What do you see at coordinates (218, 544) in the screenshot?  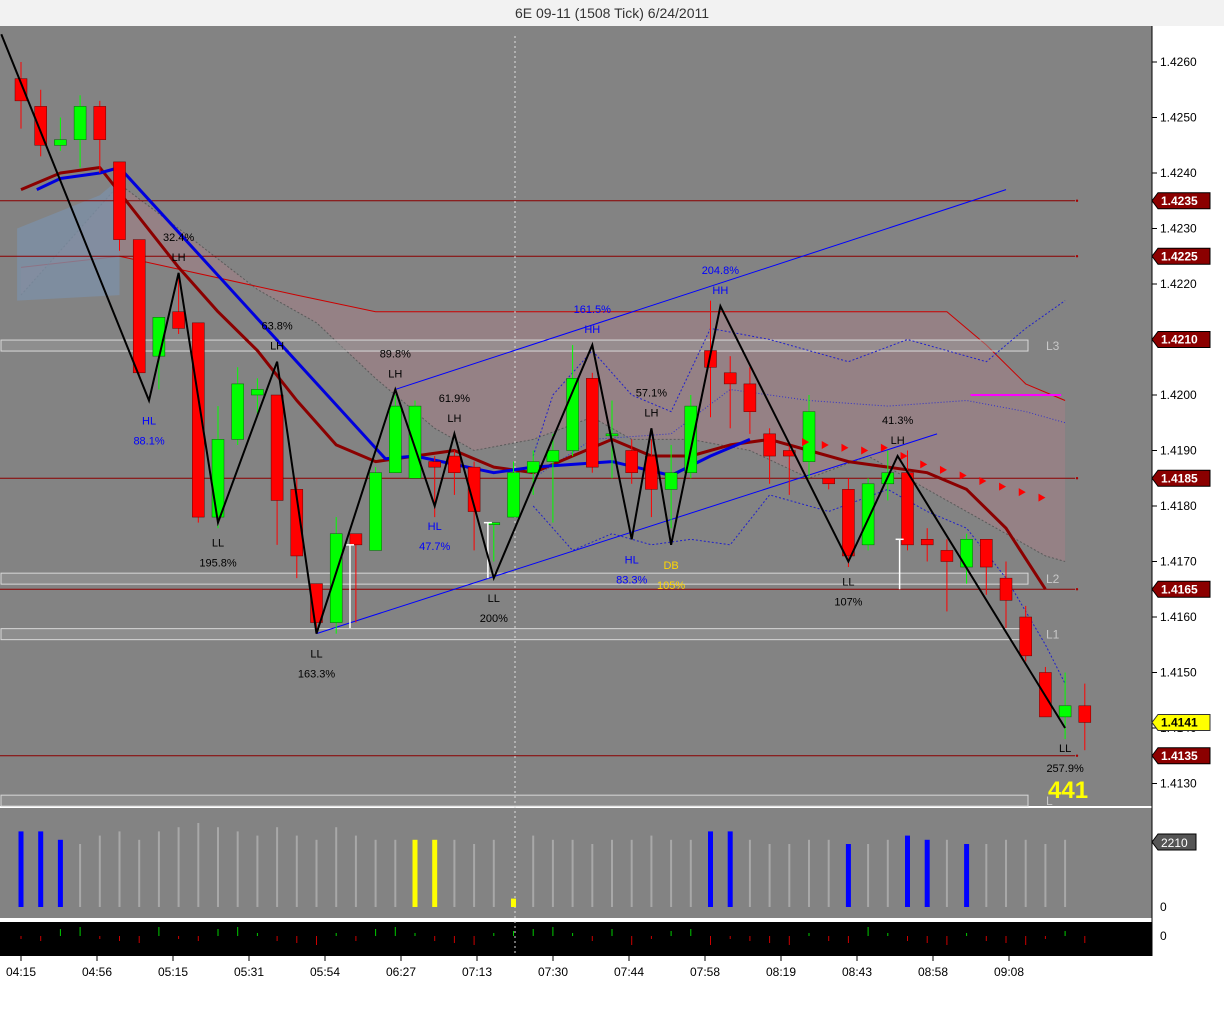 I see `swing-type: LL` at bounding box center [218, 544].